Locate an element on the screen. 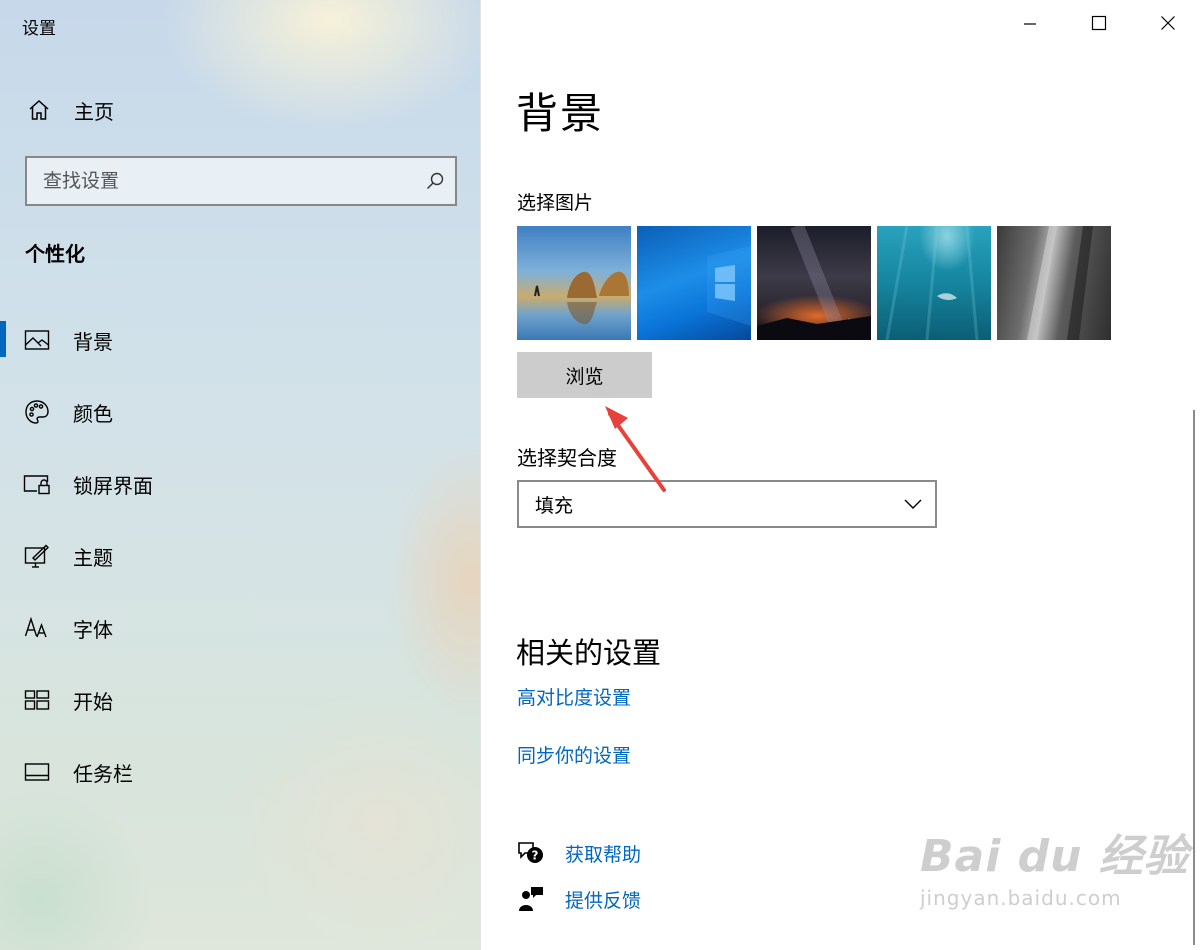 The width and height of the screenshot is (1202, 950). section-title: 个性化 is located at coordinates (55, 254).